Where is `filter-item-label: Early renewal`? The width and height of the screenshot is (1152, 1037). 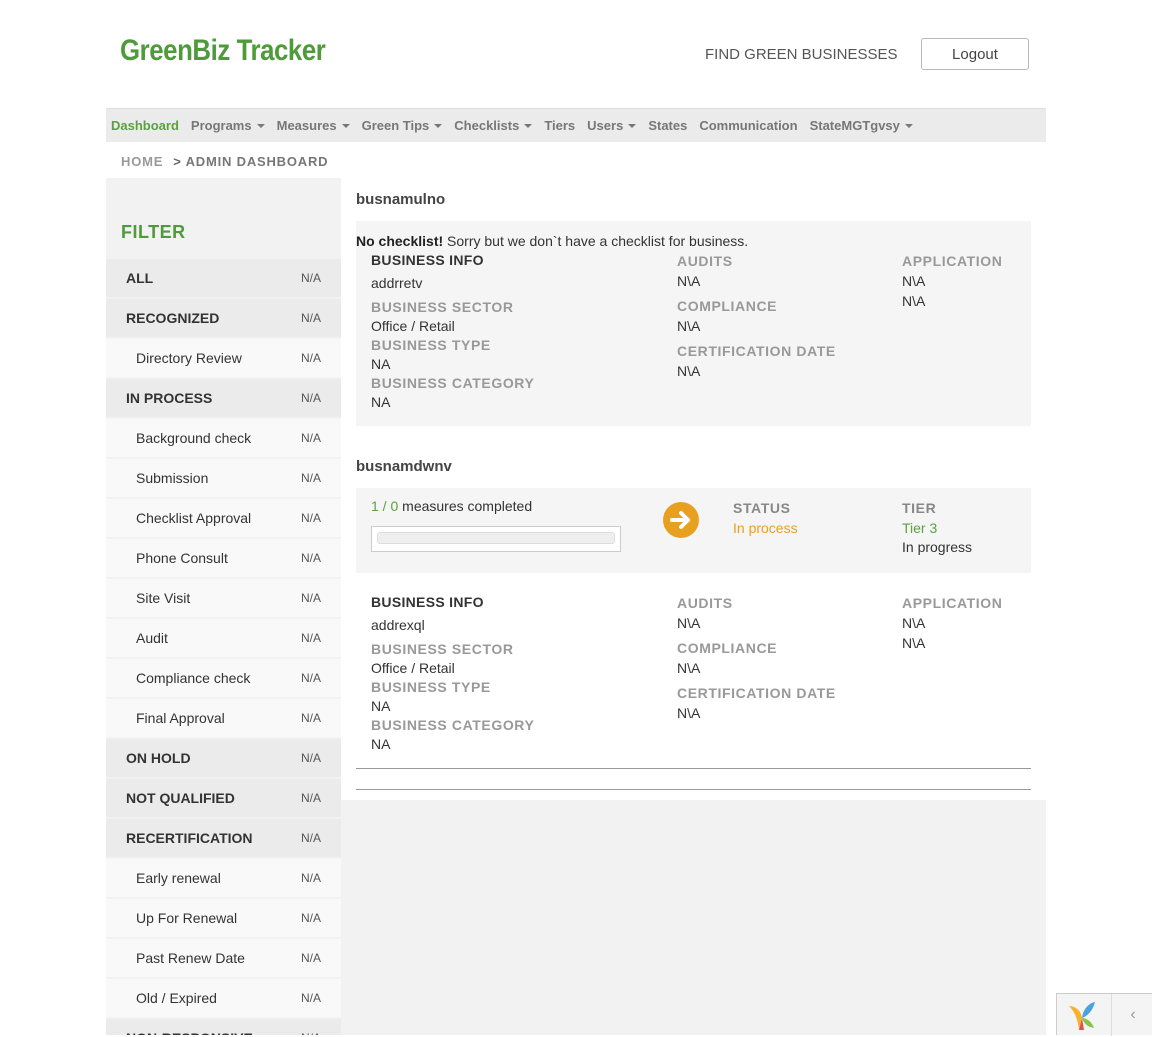
filter-item-label: Early renewal is located at coordinates (178, 878).